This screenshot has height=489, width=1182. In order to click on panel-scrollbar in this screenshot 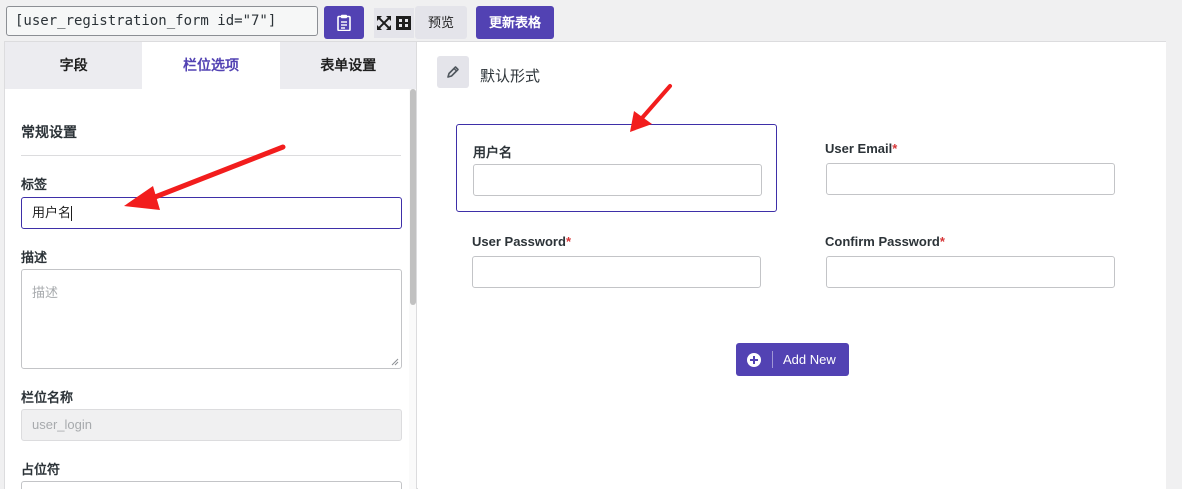, I will do `click(412, 289)`.